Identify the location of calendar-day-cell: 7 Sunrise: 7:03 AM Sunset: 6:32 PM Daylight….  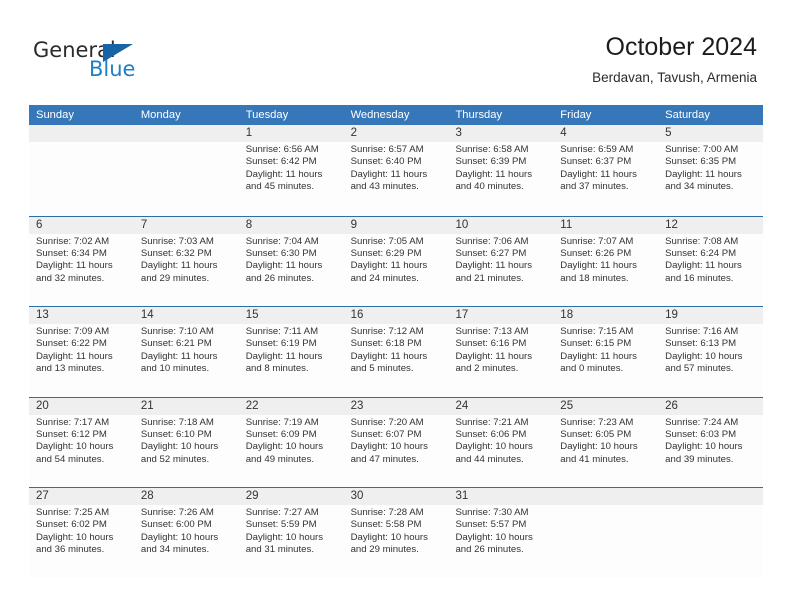
(186, 261).